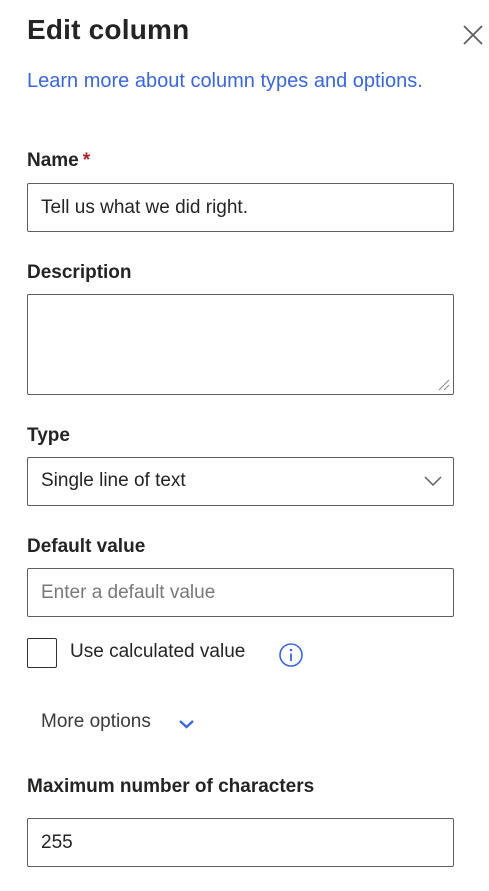 The width and height of the screenshot is (489, 891). Describe the element at coordinates (291, 655) in the screenshot. I see `info-icon` at that location.